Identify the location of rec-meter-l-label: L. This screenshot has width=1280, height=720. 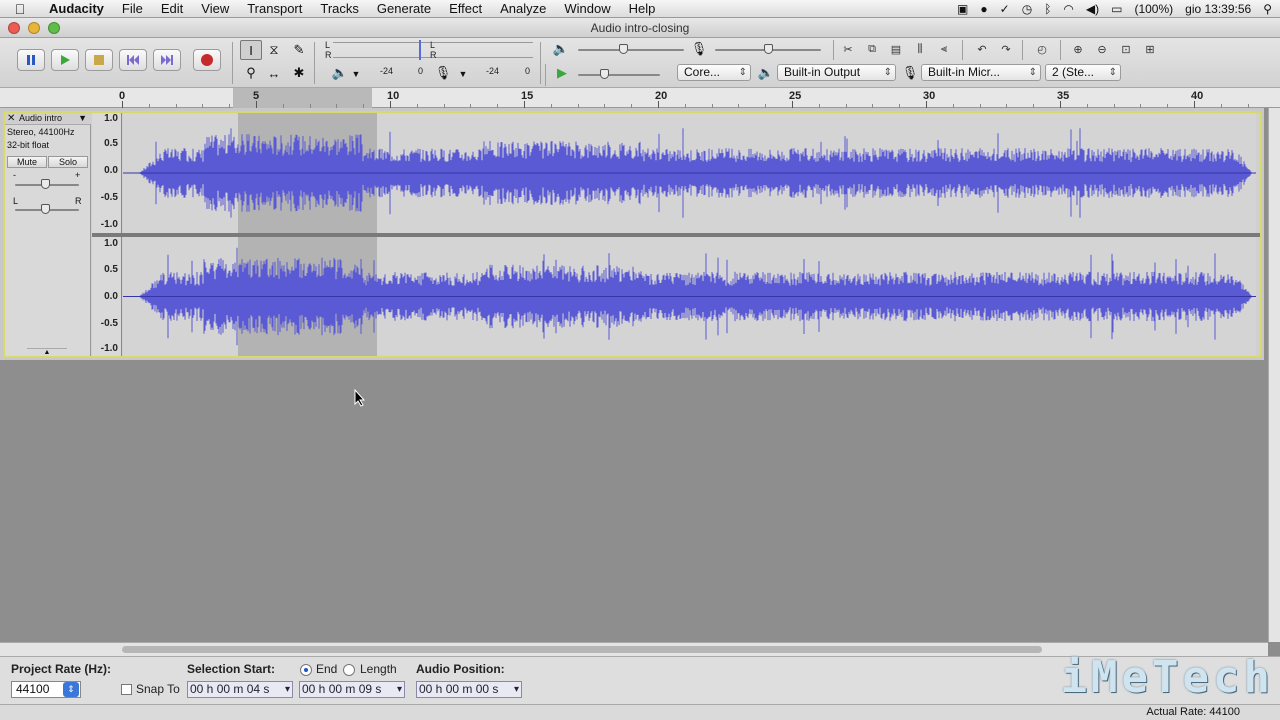
(433, 45).